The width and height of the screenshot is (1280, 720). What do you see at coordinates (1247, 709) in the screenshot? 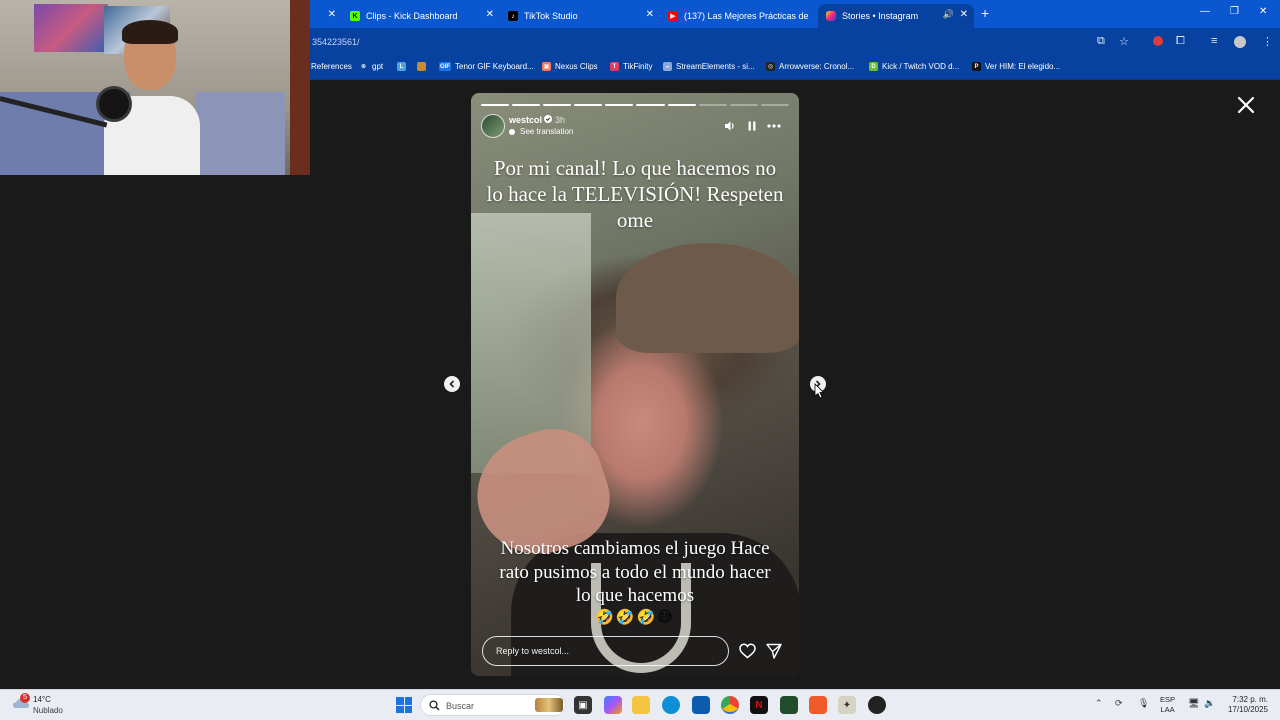
I see `clock-date: 17/10/2025` at bounding box center [1247, 709].